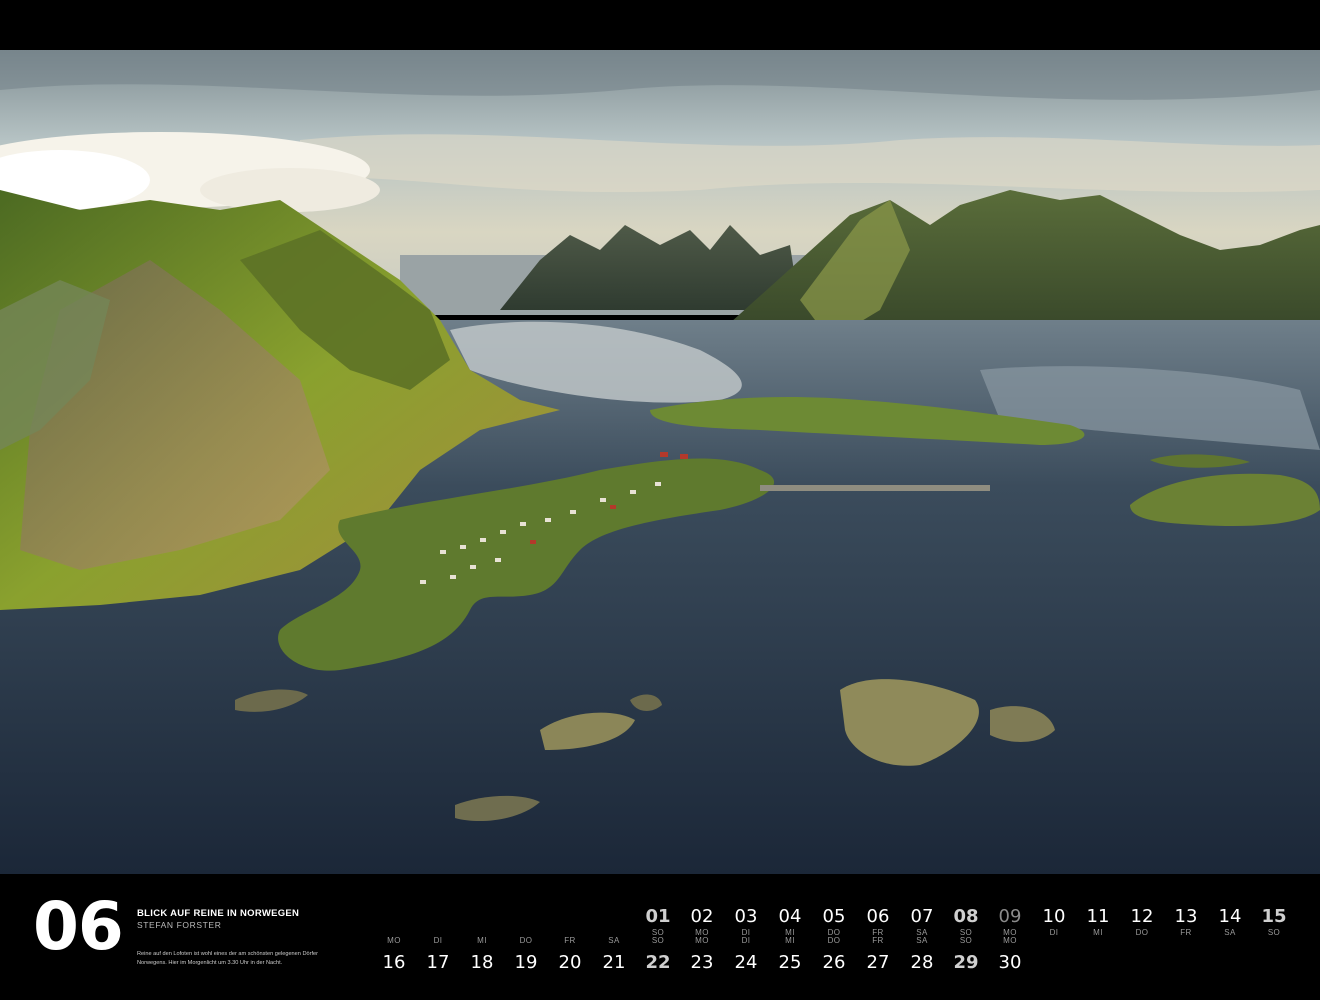 This screenshot has width=1320, height=1000. I want to click on calendar-day: SO 29, so click(966, 954).